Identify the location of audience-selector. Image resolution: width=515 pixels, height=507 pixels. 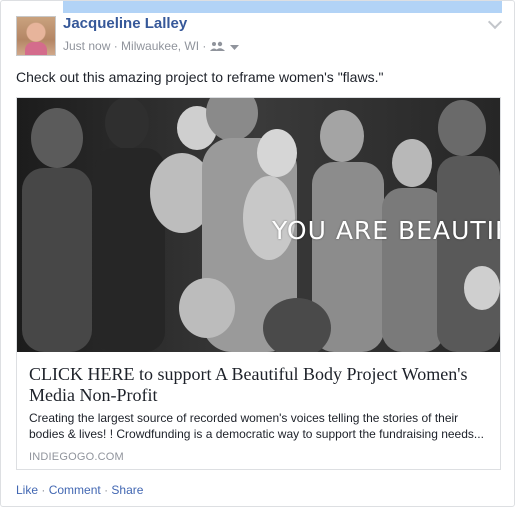
(224, 47).